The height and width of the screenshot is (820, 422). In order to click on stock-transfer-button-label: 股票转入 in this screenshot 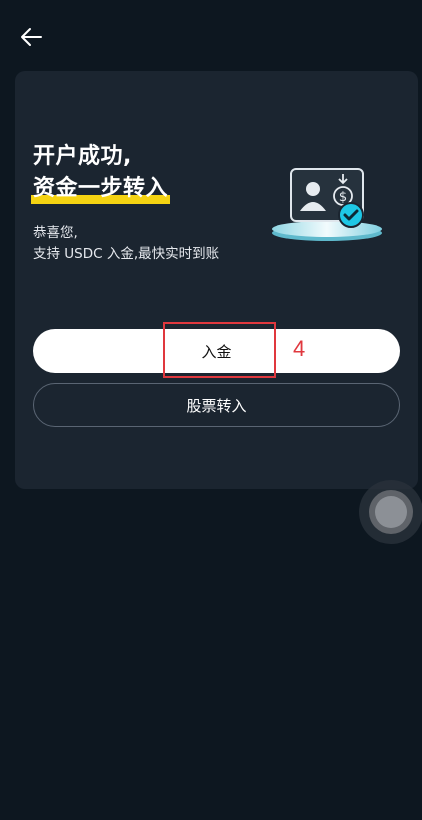, I will do `click(216, 405)`.